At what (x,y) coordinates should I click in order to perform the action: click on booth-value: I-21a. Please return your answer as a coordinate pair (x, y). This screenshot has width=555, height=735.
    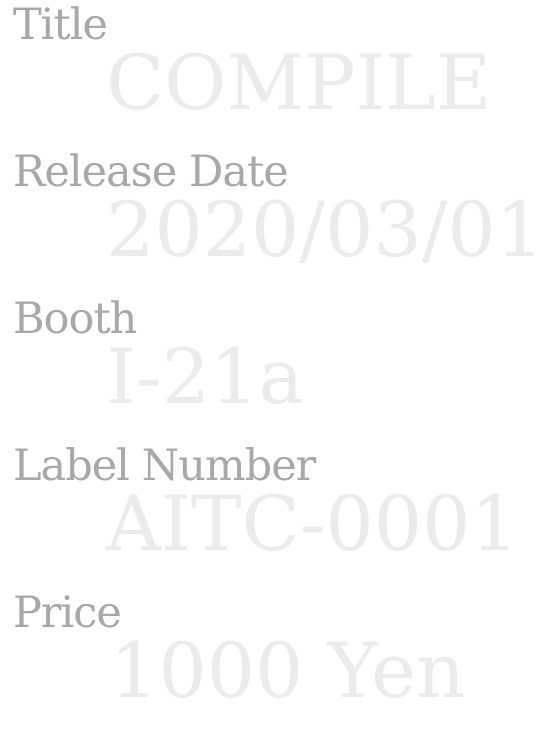
    Looking at the image, I should click on (205, 376).